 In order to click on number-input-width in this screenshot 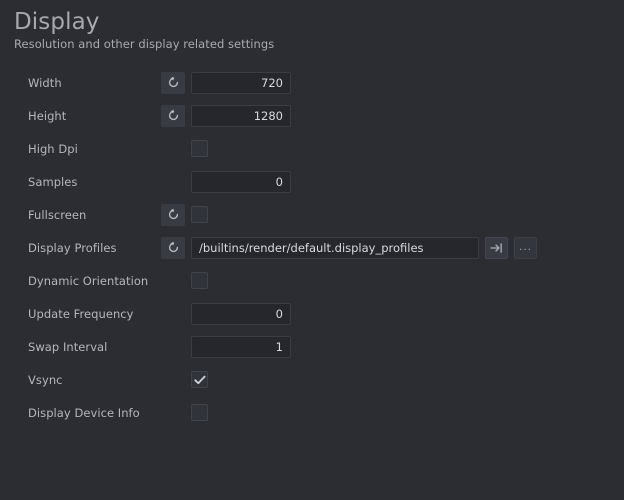, I will do `click(241, 82)`.